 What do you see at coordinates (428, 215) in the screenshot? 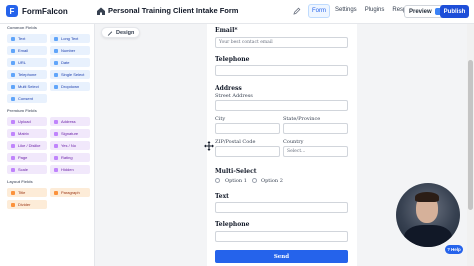
I see `webcam-overlay` at bounding box center [428, 215].